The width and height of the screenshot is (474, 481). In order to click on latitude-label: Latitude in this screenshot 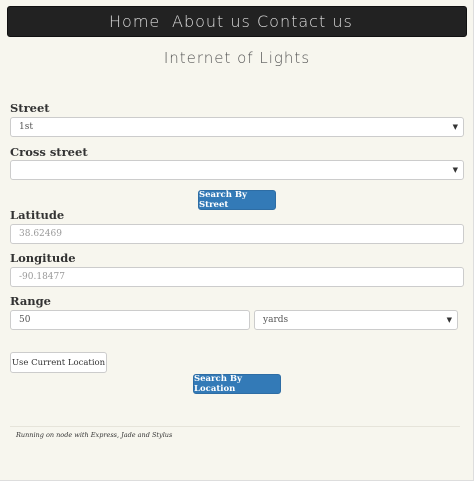, I will do `click(37, 215)`.